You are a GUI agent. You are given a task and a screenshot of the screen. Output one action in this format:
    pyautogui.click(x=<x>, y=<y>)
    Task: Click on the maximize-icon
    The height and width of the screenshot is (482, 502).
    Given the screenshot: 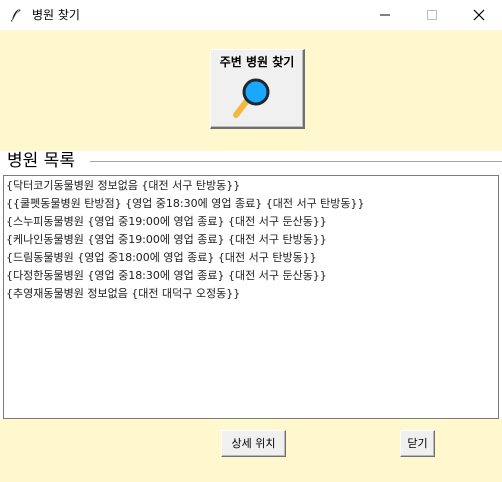 What is the action you would take?
    pyautogui.click(x=432, y=15)
    